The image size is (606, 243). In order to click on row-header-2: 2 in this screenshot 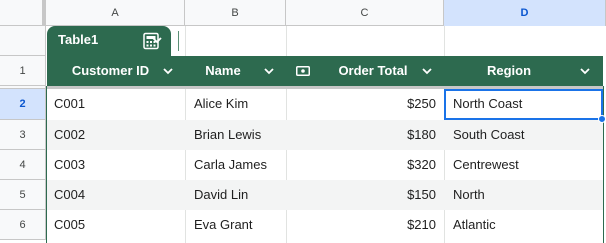, I will do `click(23, 104)`.